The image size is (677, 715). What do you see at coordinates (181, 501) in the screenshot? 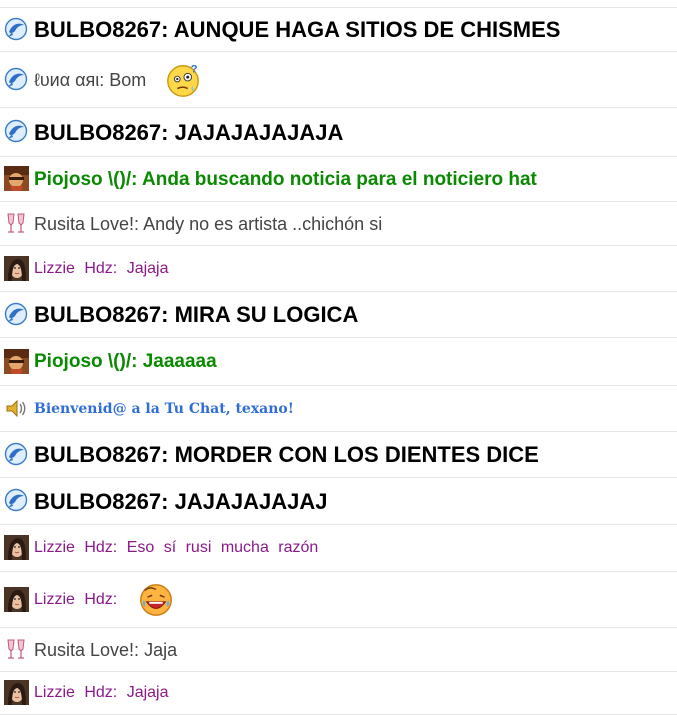
I see `message-text: BULBO8267: JAJAJAJAJAJ` at bounding box center [181, 501].